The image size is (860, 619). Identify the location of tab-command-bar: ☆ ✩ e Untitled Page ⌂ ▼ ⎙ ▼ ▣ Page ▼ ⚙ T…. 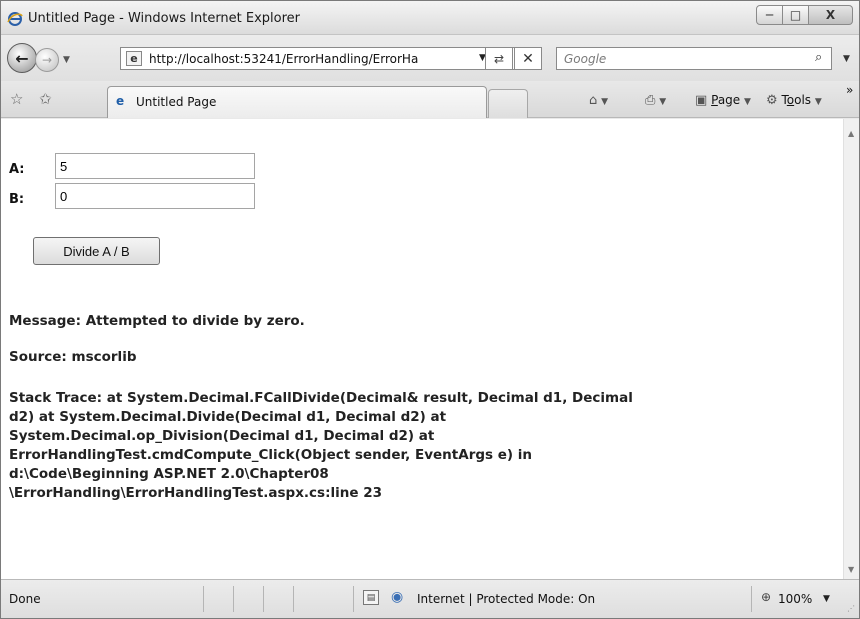
(430, 99).